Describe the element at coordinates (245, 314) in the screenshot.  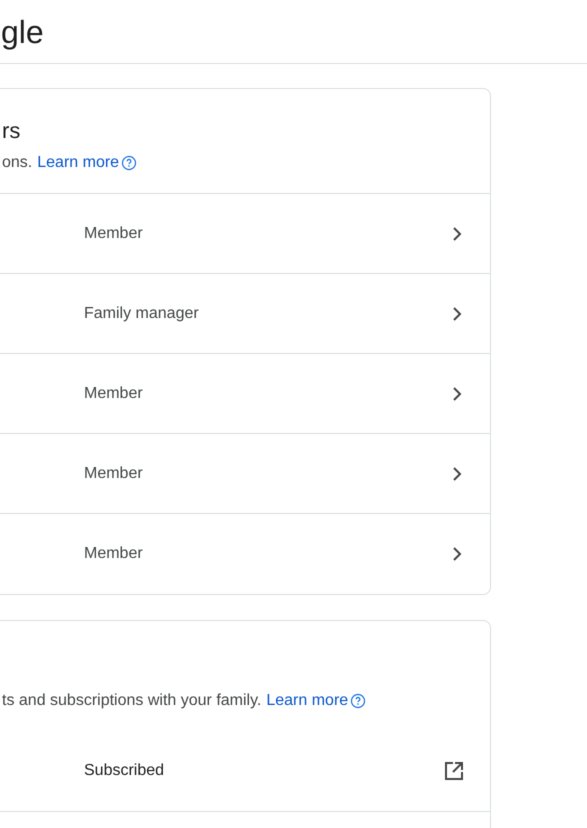
I see `list-row: Family manager` at that location.